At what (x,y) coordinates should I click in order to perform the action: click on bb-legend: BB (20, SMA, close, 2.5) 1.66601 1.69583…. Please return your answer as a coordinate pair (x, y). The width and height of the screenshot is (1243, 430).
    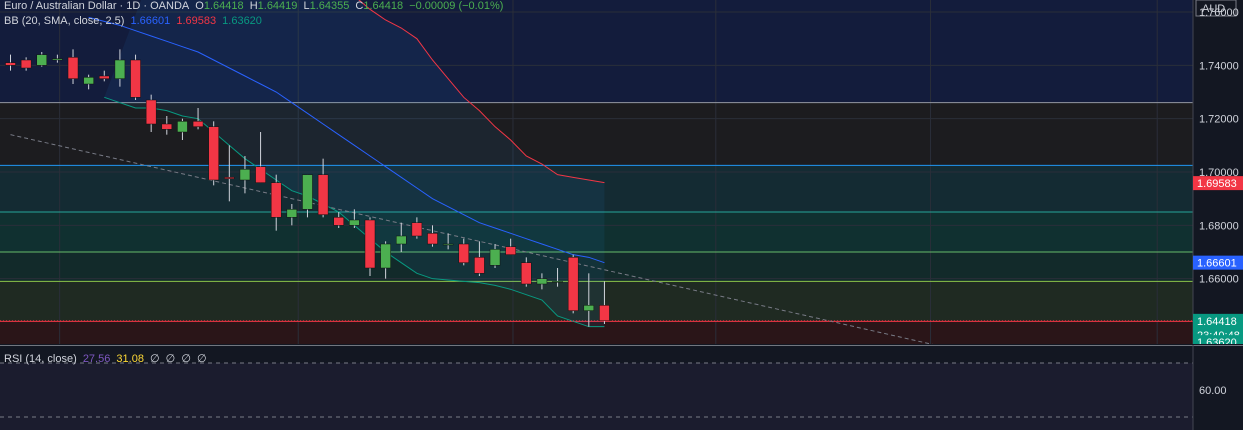
    Looking at the image, I should click on (134, 21).